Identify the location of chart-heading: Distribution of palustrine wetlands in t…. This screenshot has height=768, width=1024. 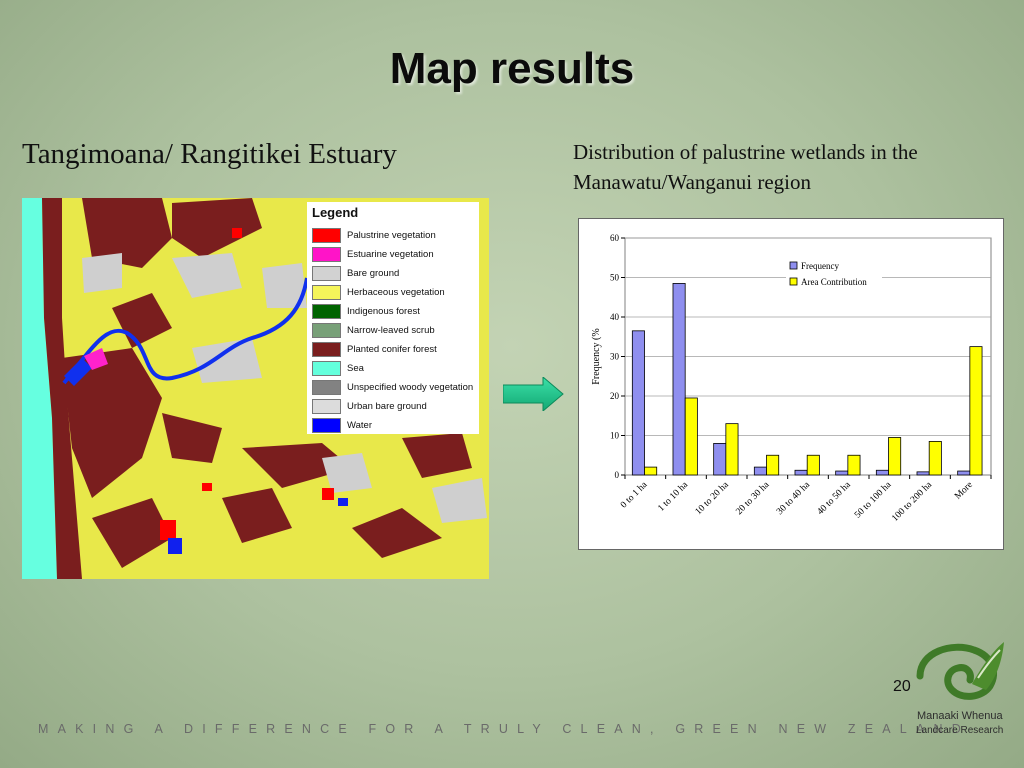
(745, 167).